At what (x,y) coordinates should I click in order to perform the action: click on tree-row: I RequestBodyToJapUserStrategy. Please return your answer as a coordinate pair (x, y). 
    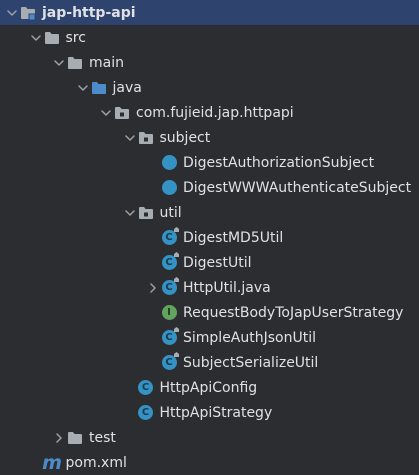
    Looking at the image, I should click on (209, 312).